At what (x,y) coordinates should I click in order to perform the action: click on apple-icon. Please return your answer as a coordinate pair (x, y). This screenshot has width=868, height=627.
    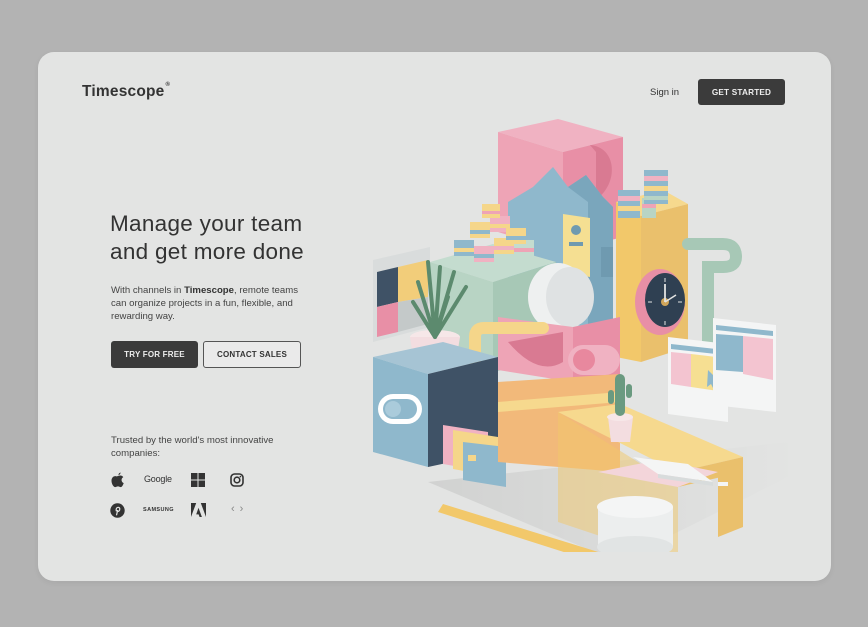
    Looking at the image, I should click on (117, 480).